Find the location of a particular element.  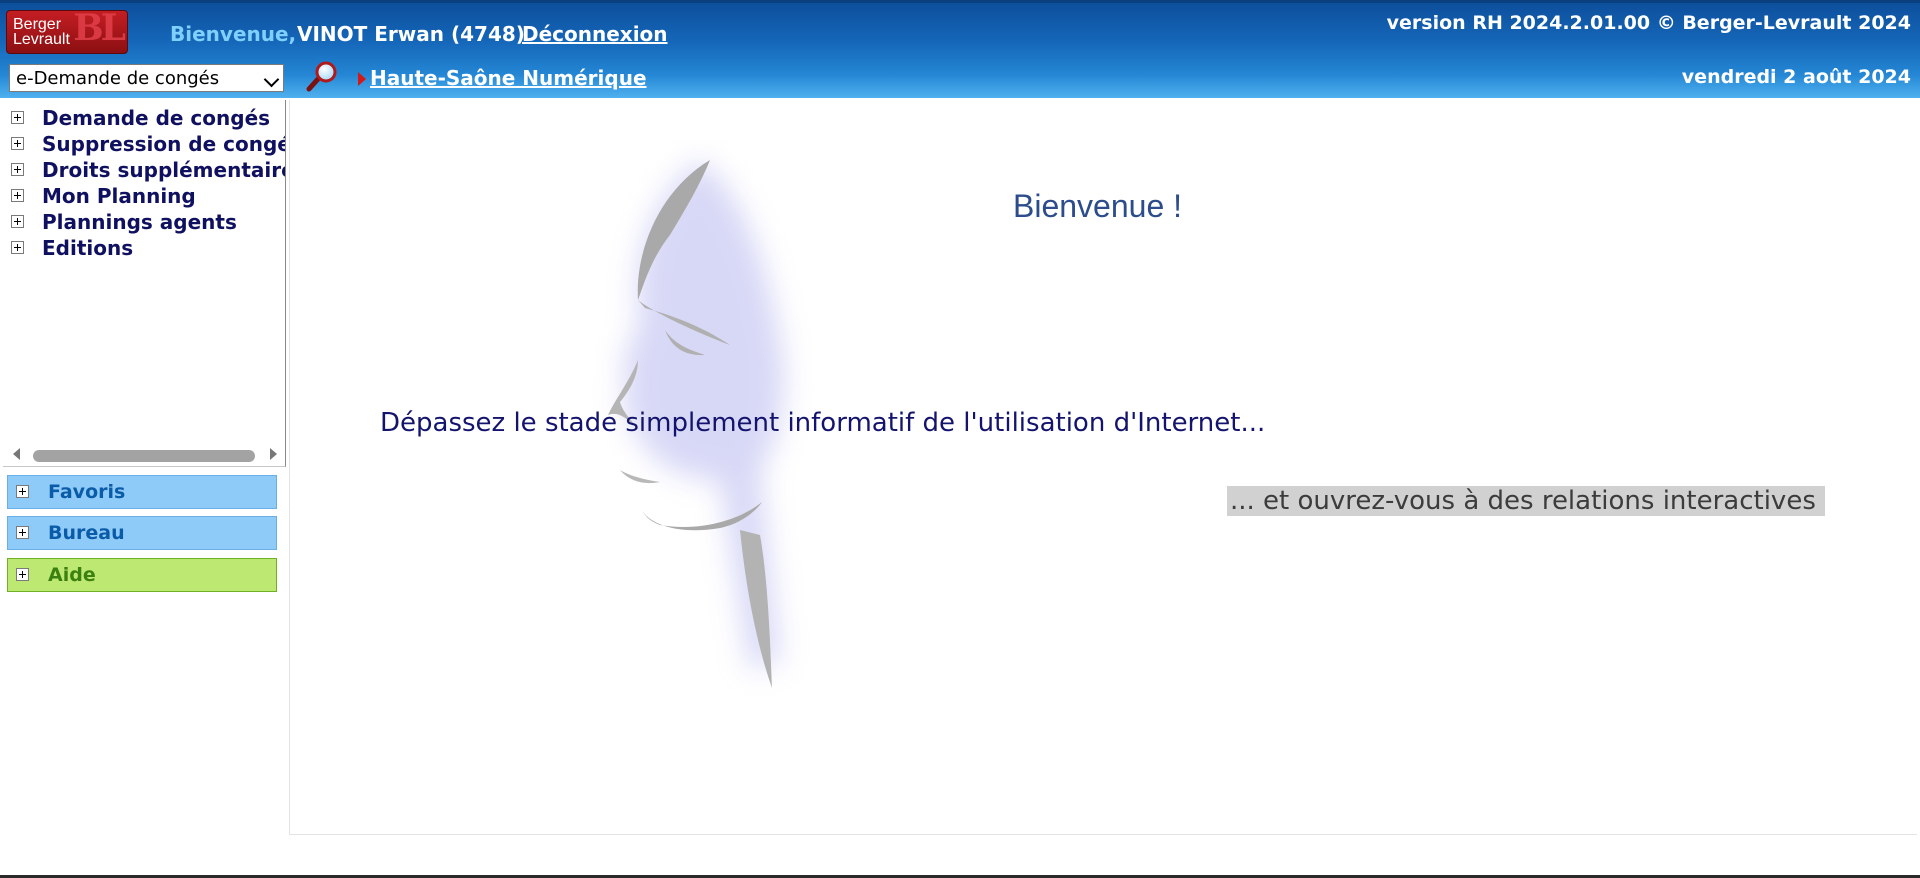

panel-label: Bureau is located at coordinates (86, 533).